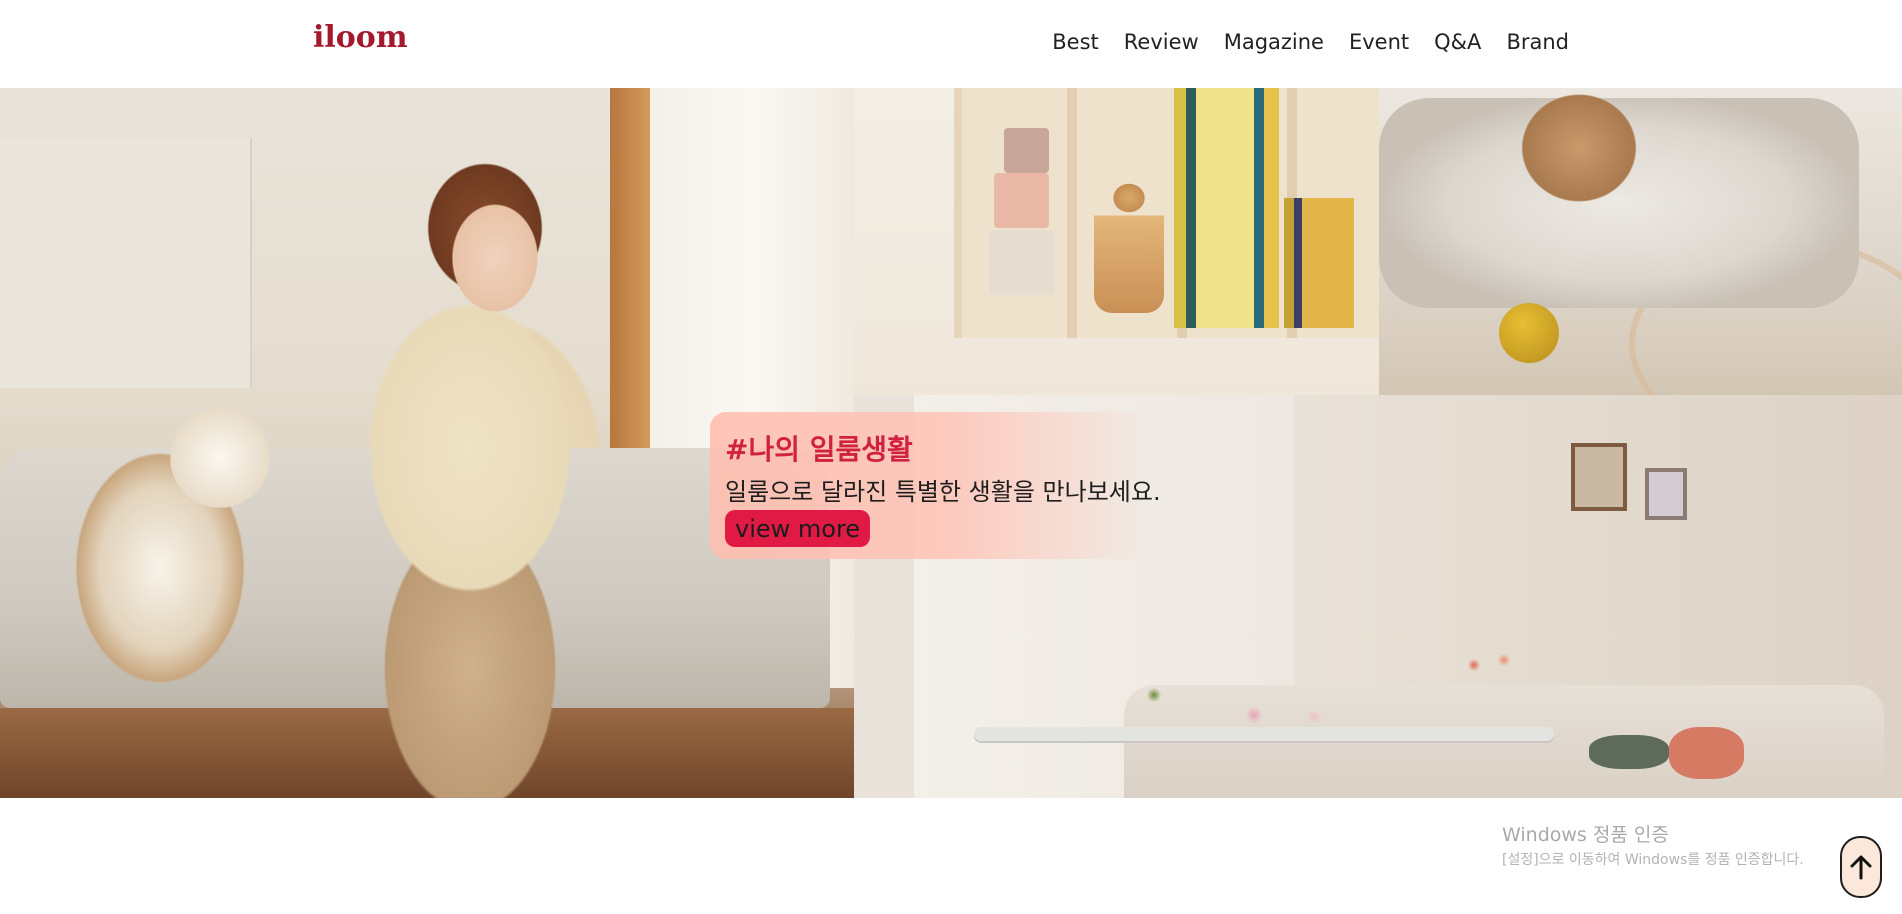 The image size is (1902, 914). I want to click on watermark-title: Windows 정품 인증, so click(1585, 835).